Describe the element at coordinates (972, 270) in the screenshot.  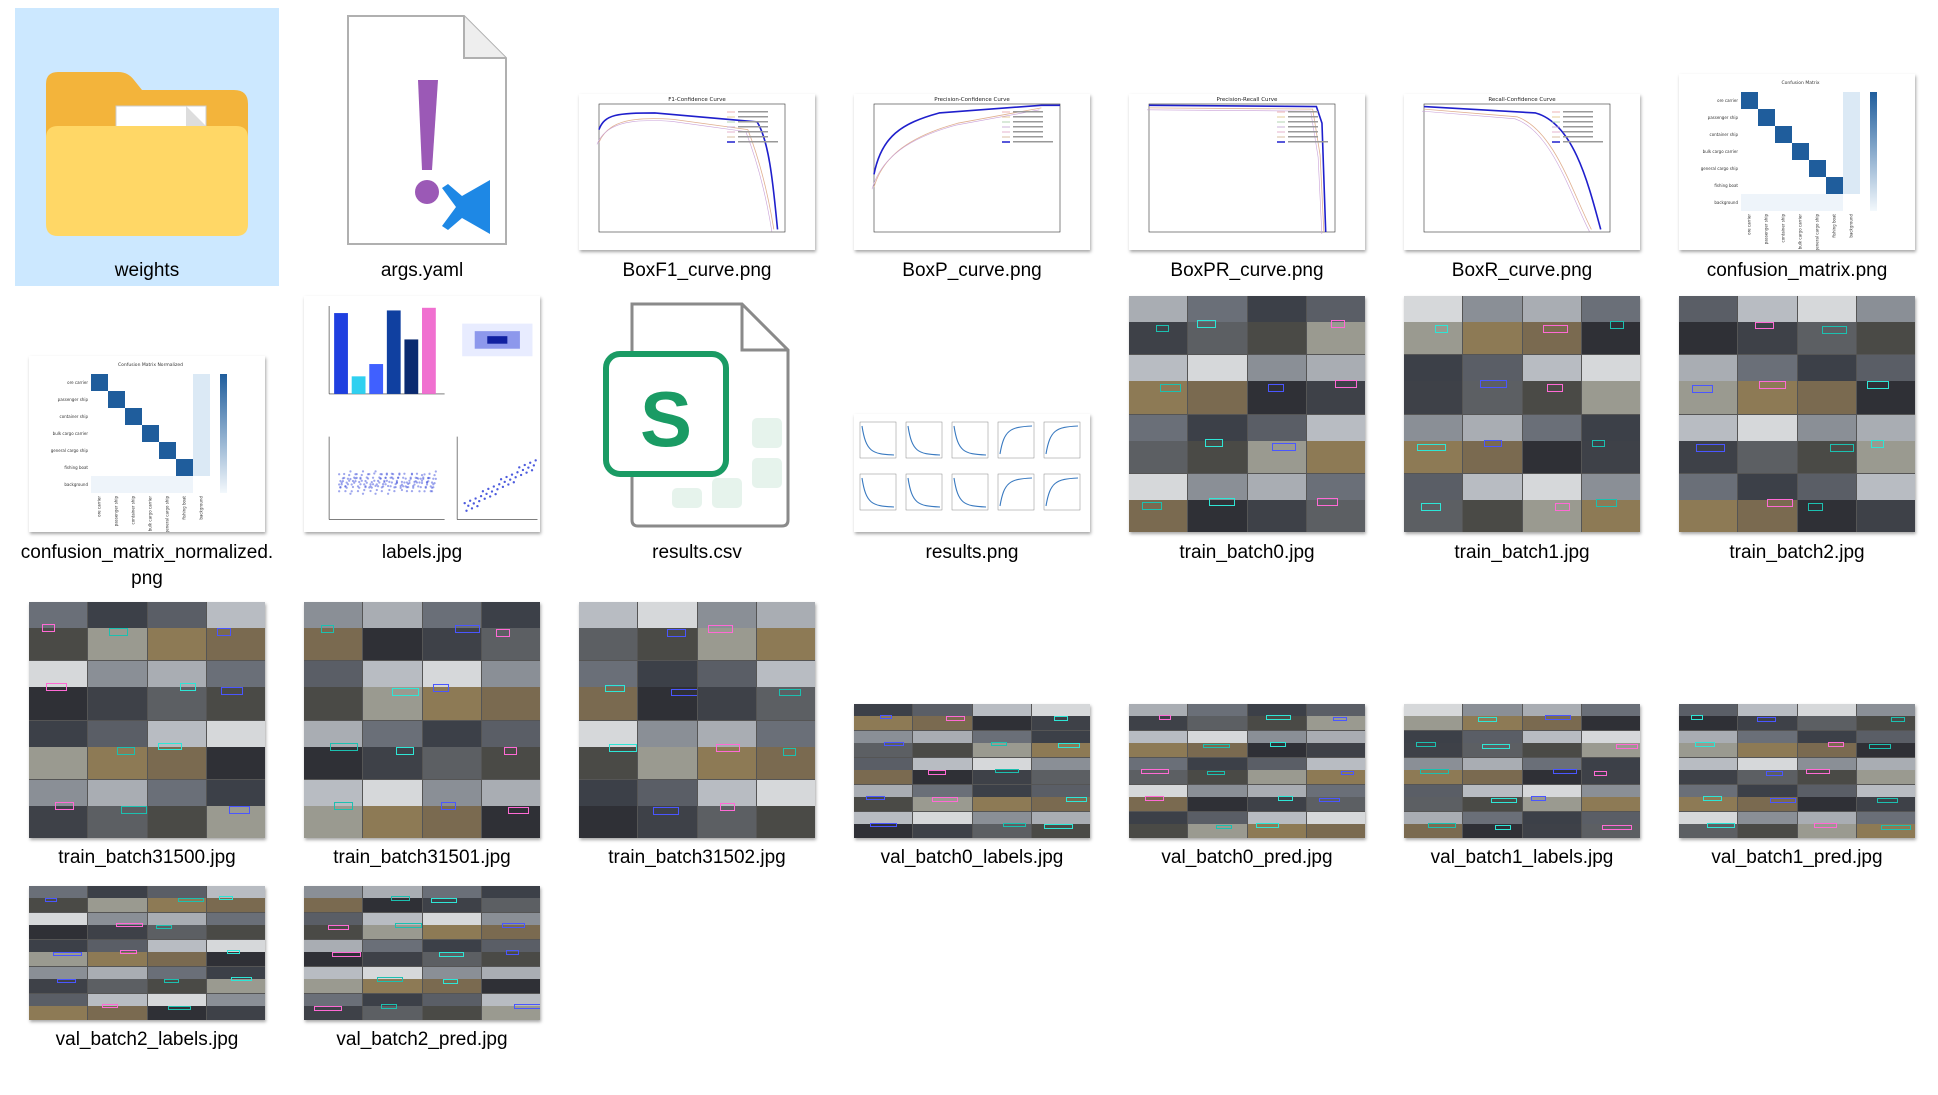
I see `file-name-label: BoxP_curve.png` at that location.